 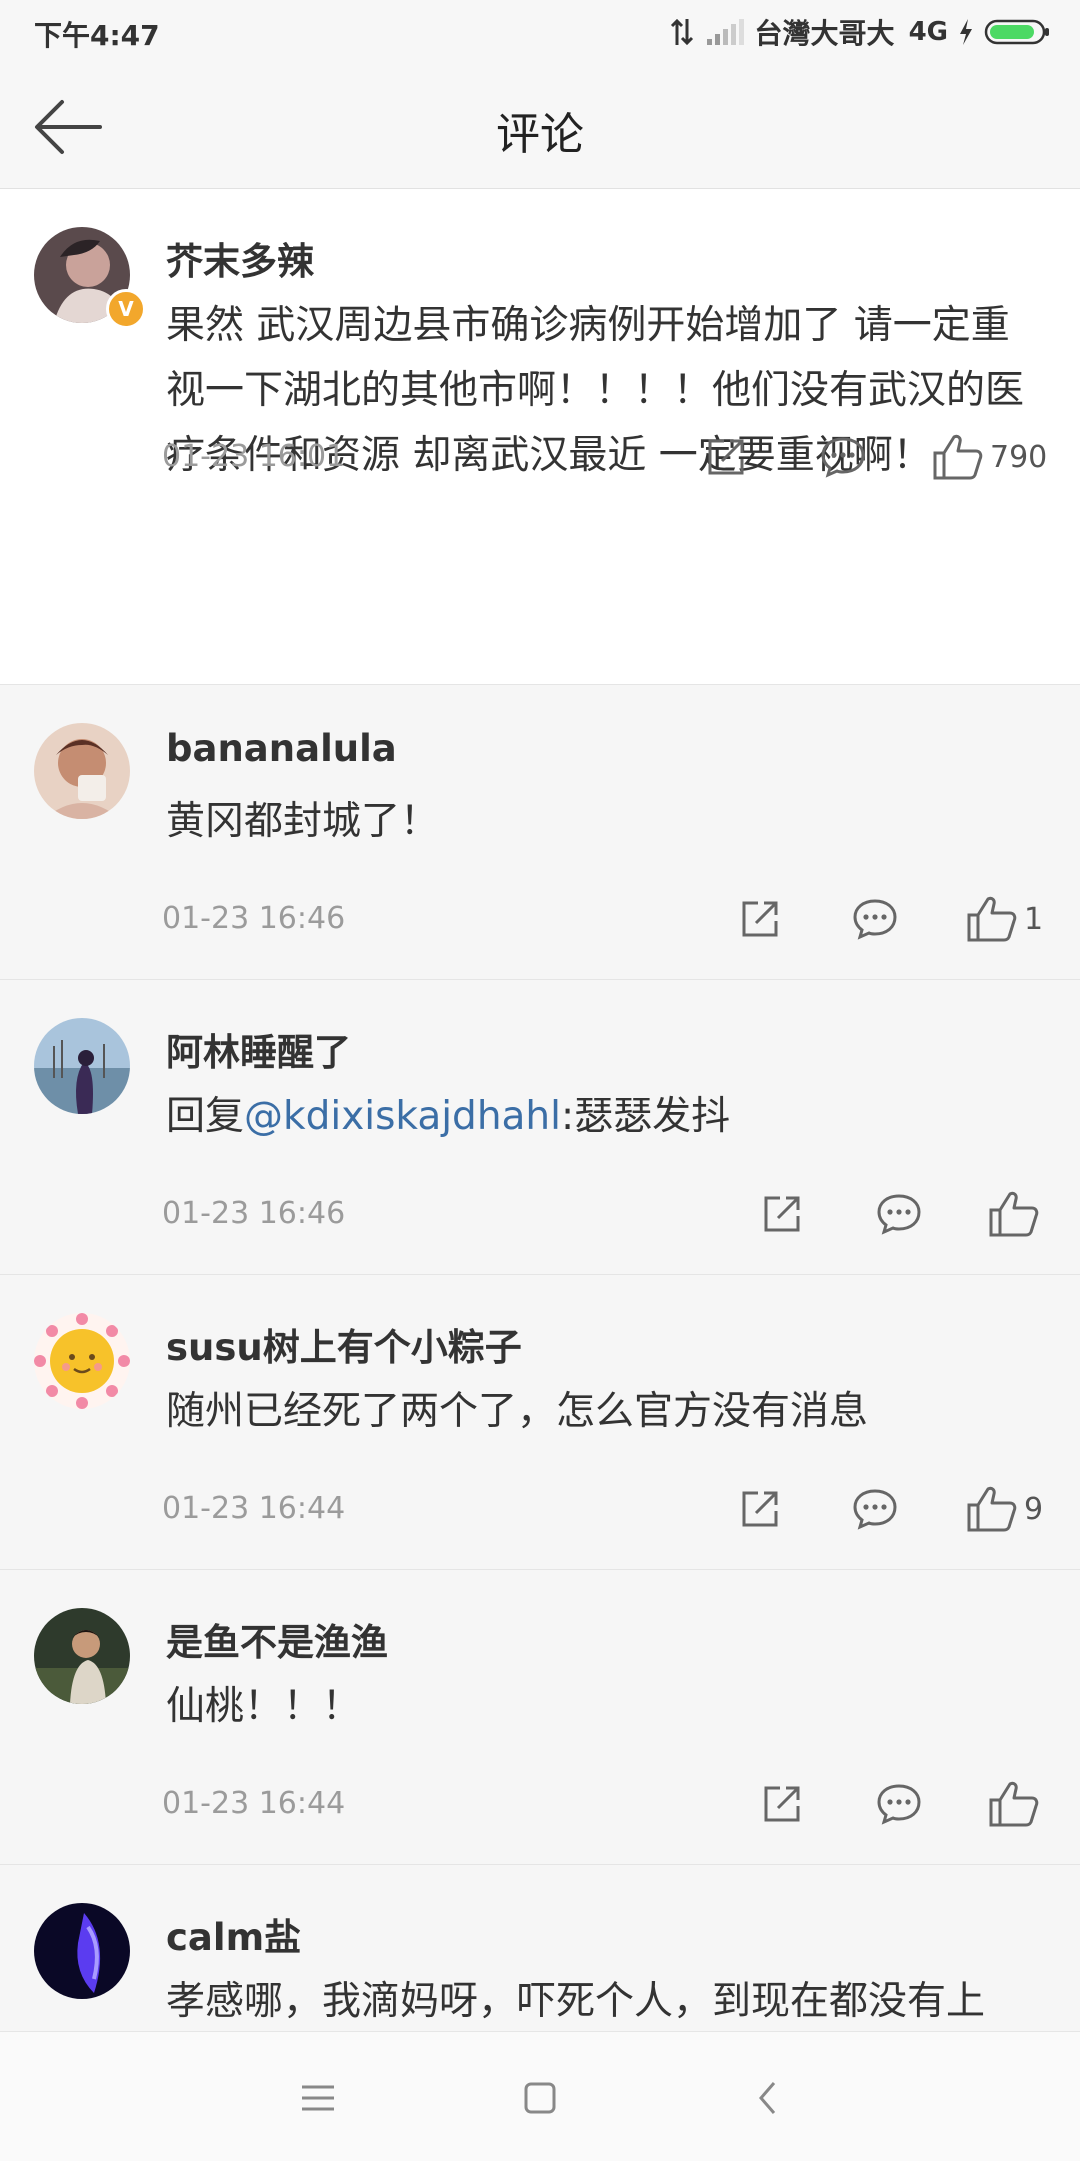 I want to click on like-count: 9, so click(x=1034, y=1509).